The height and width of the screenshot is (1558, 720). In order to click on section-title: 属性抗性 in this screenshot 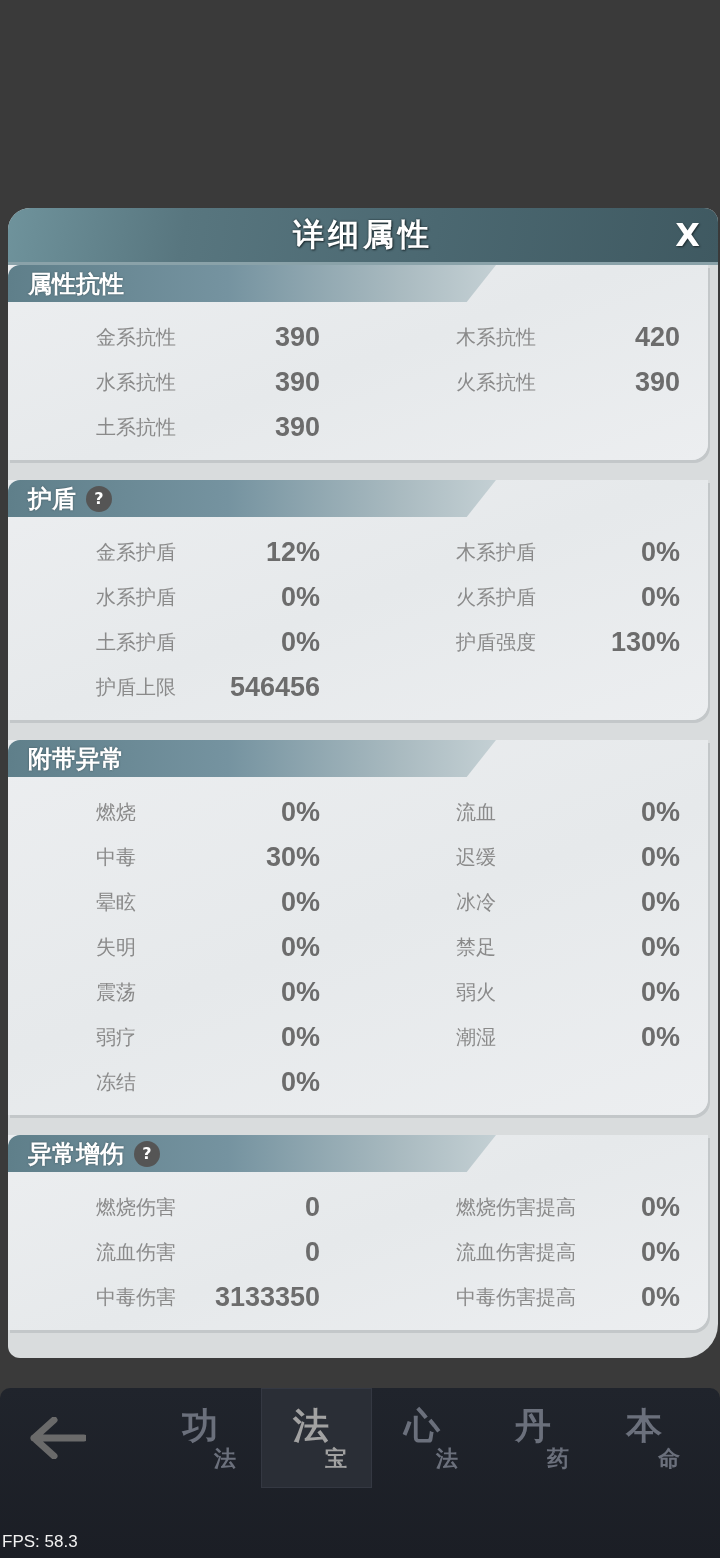, I will do `click(76, 283)`.